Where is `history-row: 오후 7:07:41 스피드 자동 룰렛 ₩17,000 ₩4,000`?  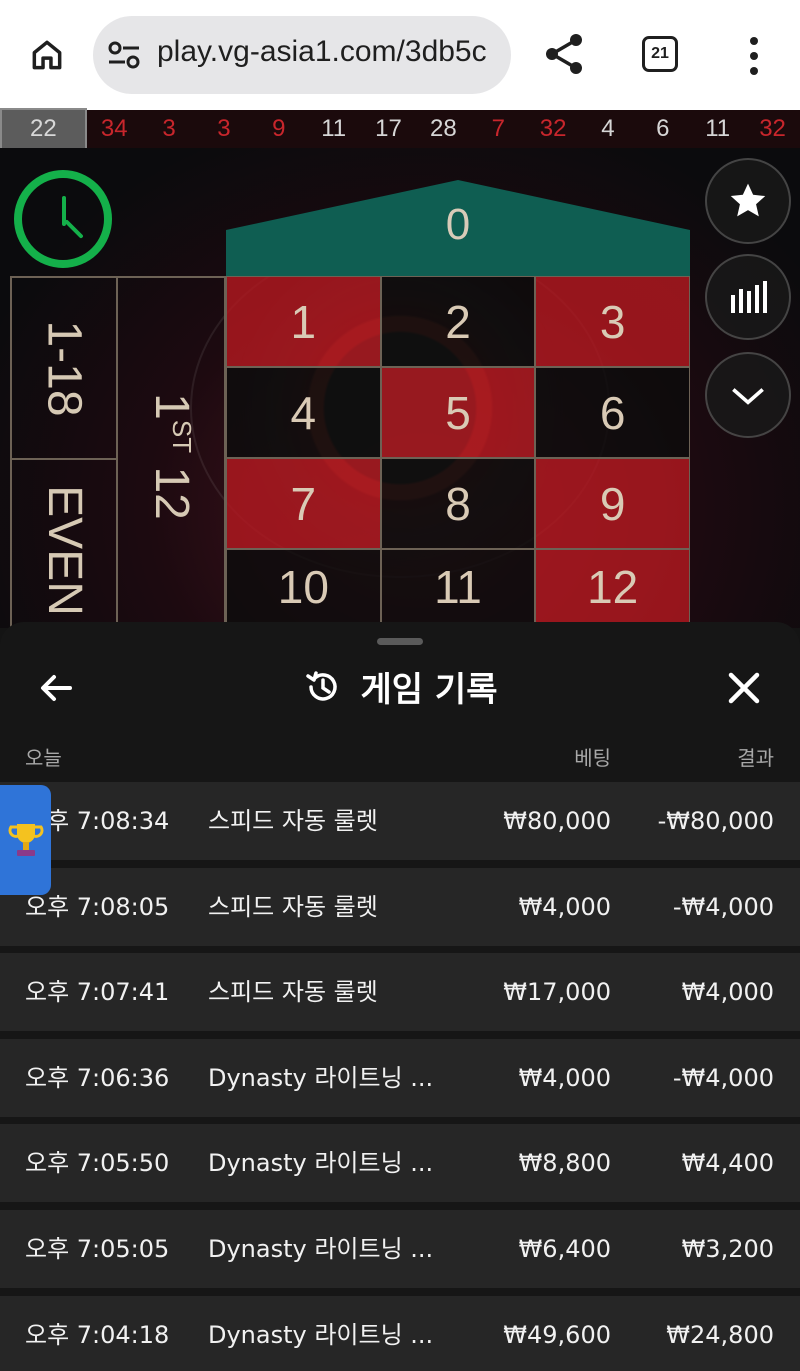 history-row: 오후 7:07:41 스피드 자동 룰렛 ₩17,000 ₩4,000 is located at coordinates (400, 992).